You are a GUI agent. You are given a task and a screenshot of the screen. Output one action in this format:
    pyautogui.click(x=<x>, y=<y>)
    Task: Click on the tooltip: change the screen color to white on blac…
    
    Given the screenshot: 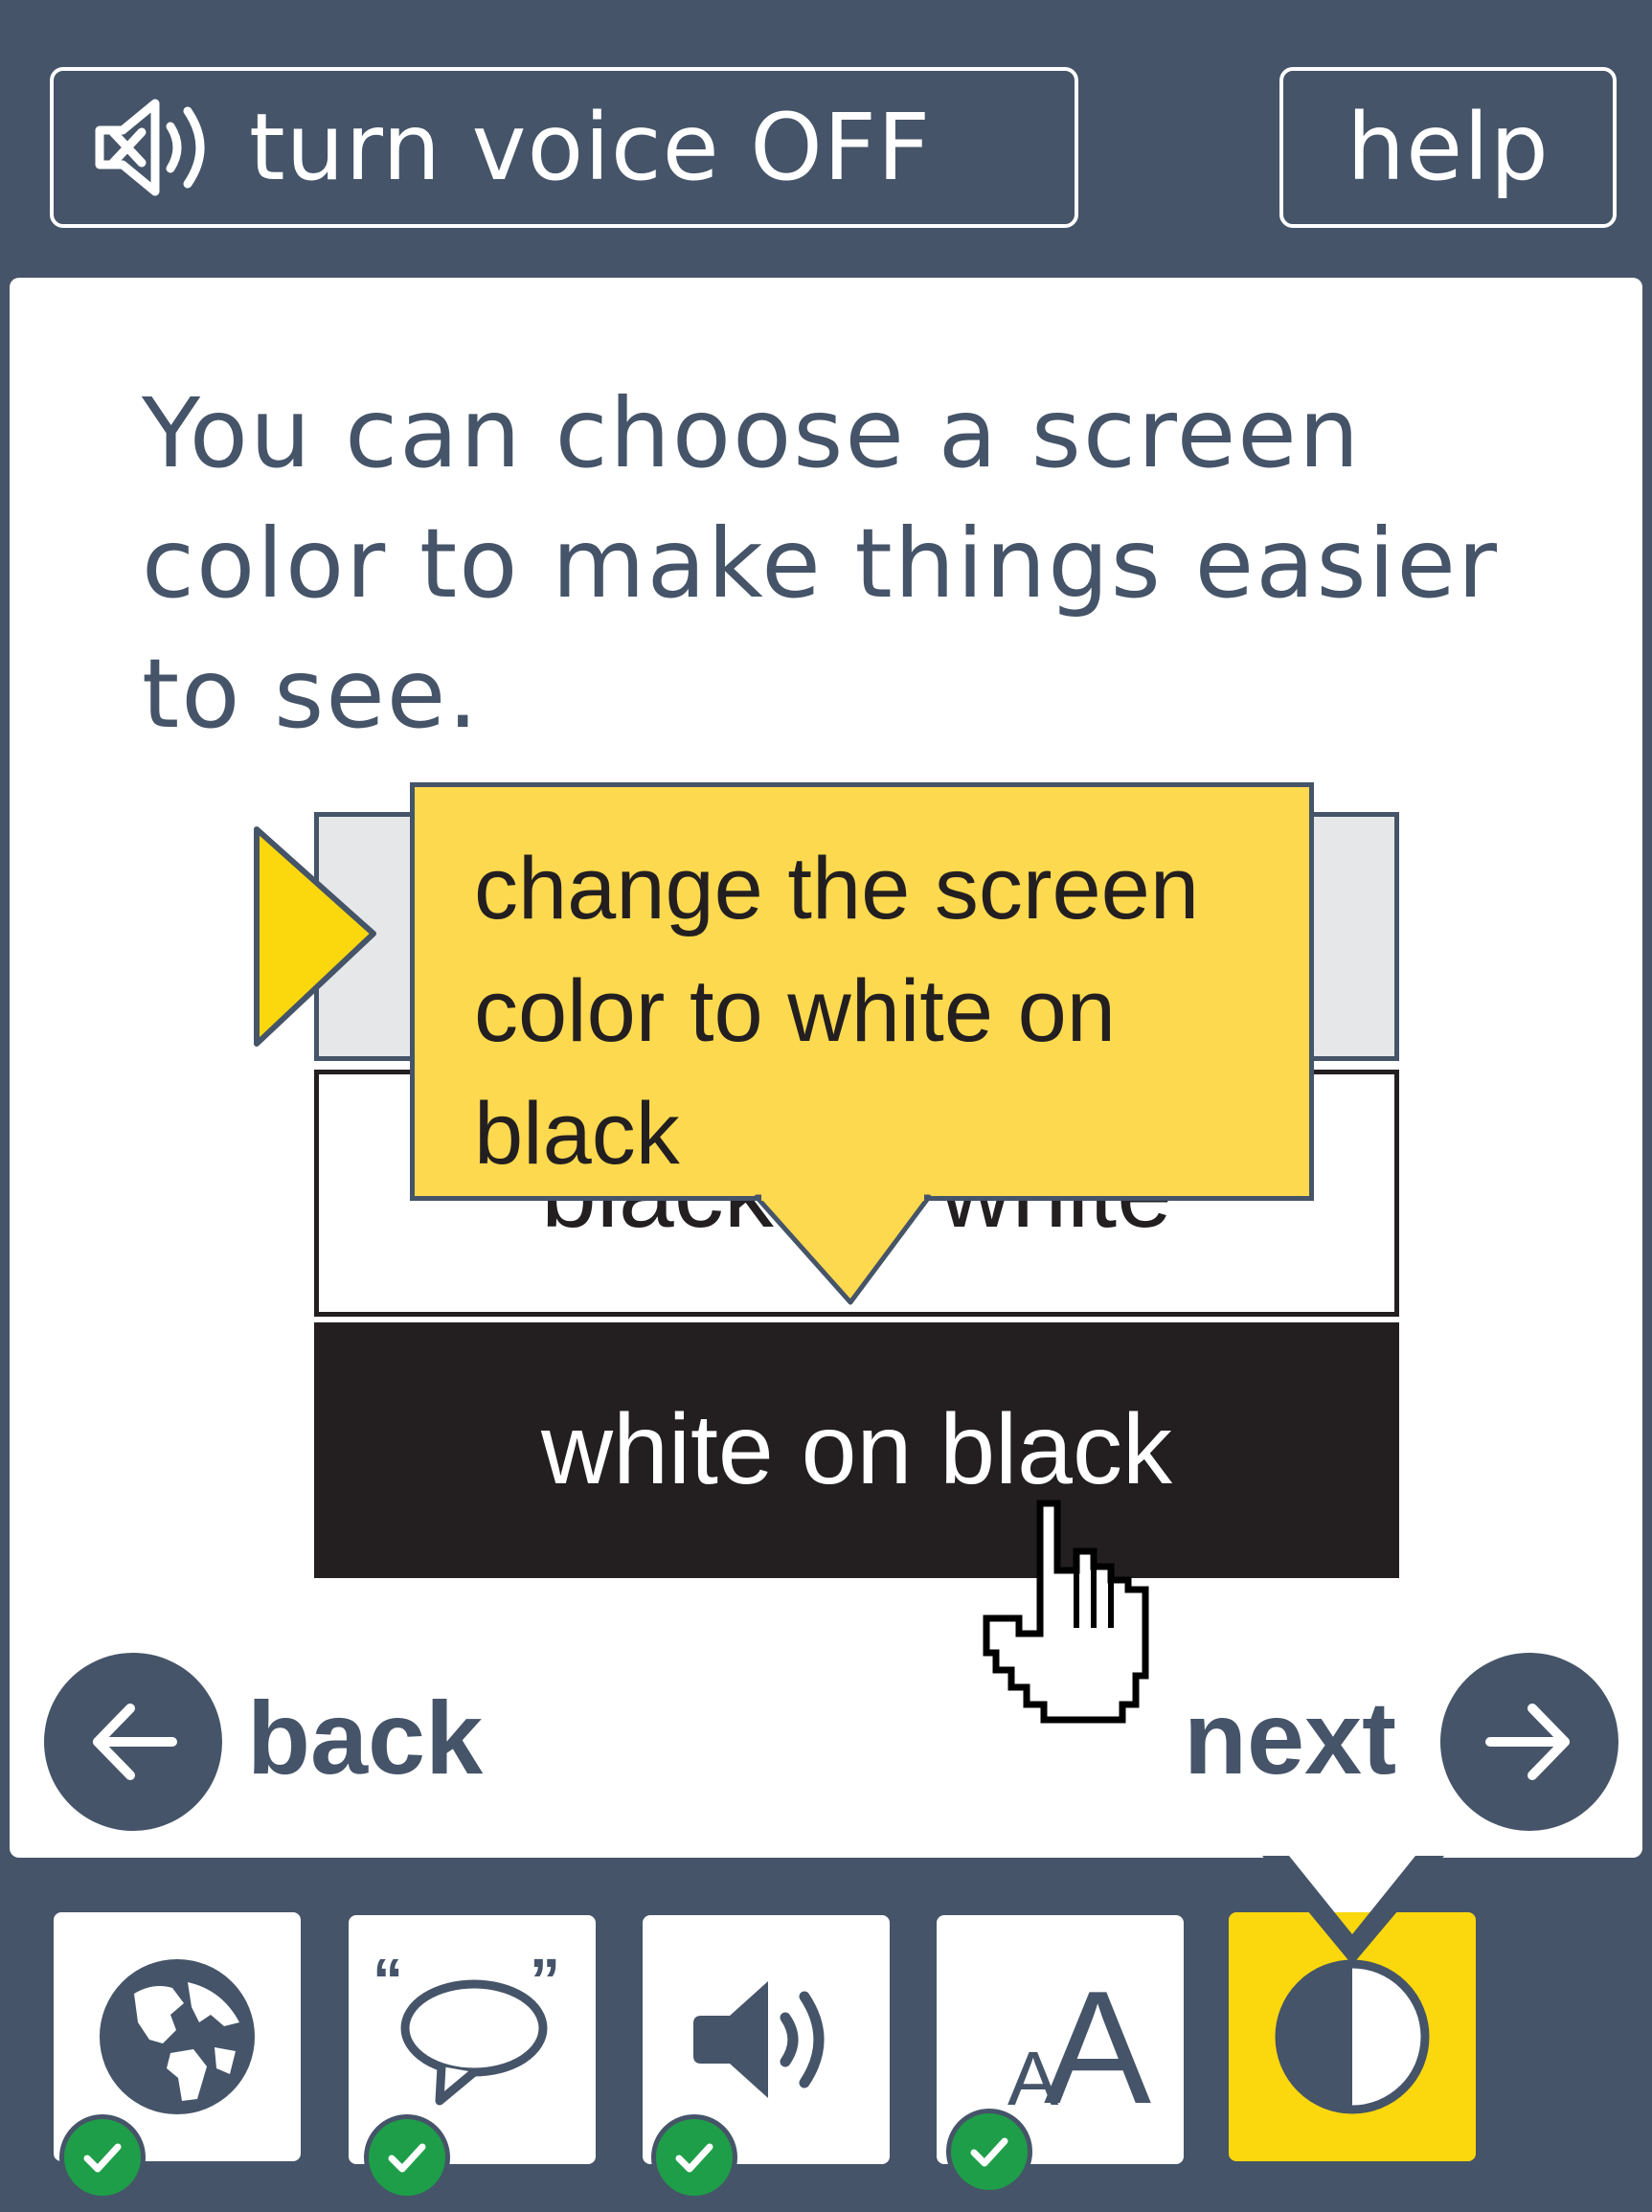 What is the action you would take?
    pyautogui.click(x=862, y=991)
    